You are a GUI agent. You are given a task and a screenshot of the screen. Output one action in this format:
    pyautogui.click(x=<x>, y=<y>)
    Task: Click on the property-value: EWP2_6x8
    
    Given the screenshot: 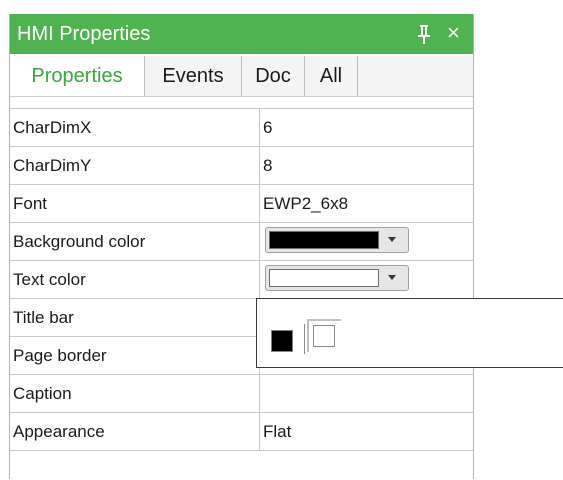 What is the action you would take?
    pyautogui.click(x=366, y=203)
    